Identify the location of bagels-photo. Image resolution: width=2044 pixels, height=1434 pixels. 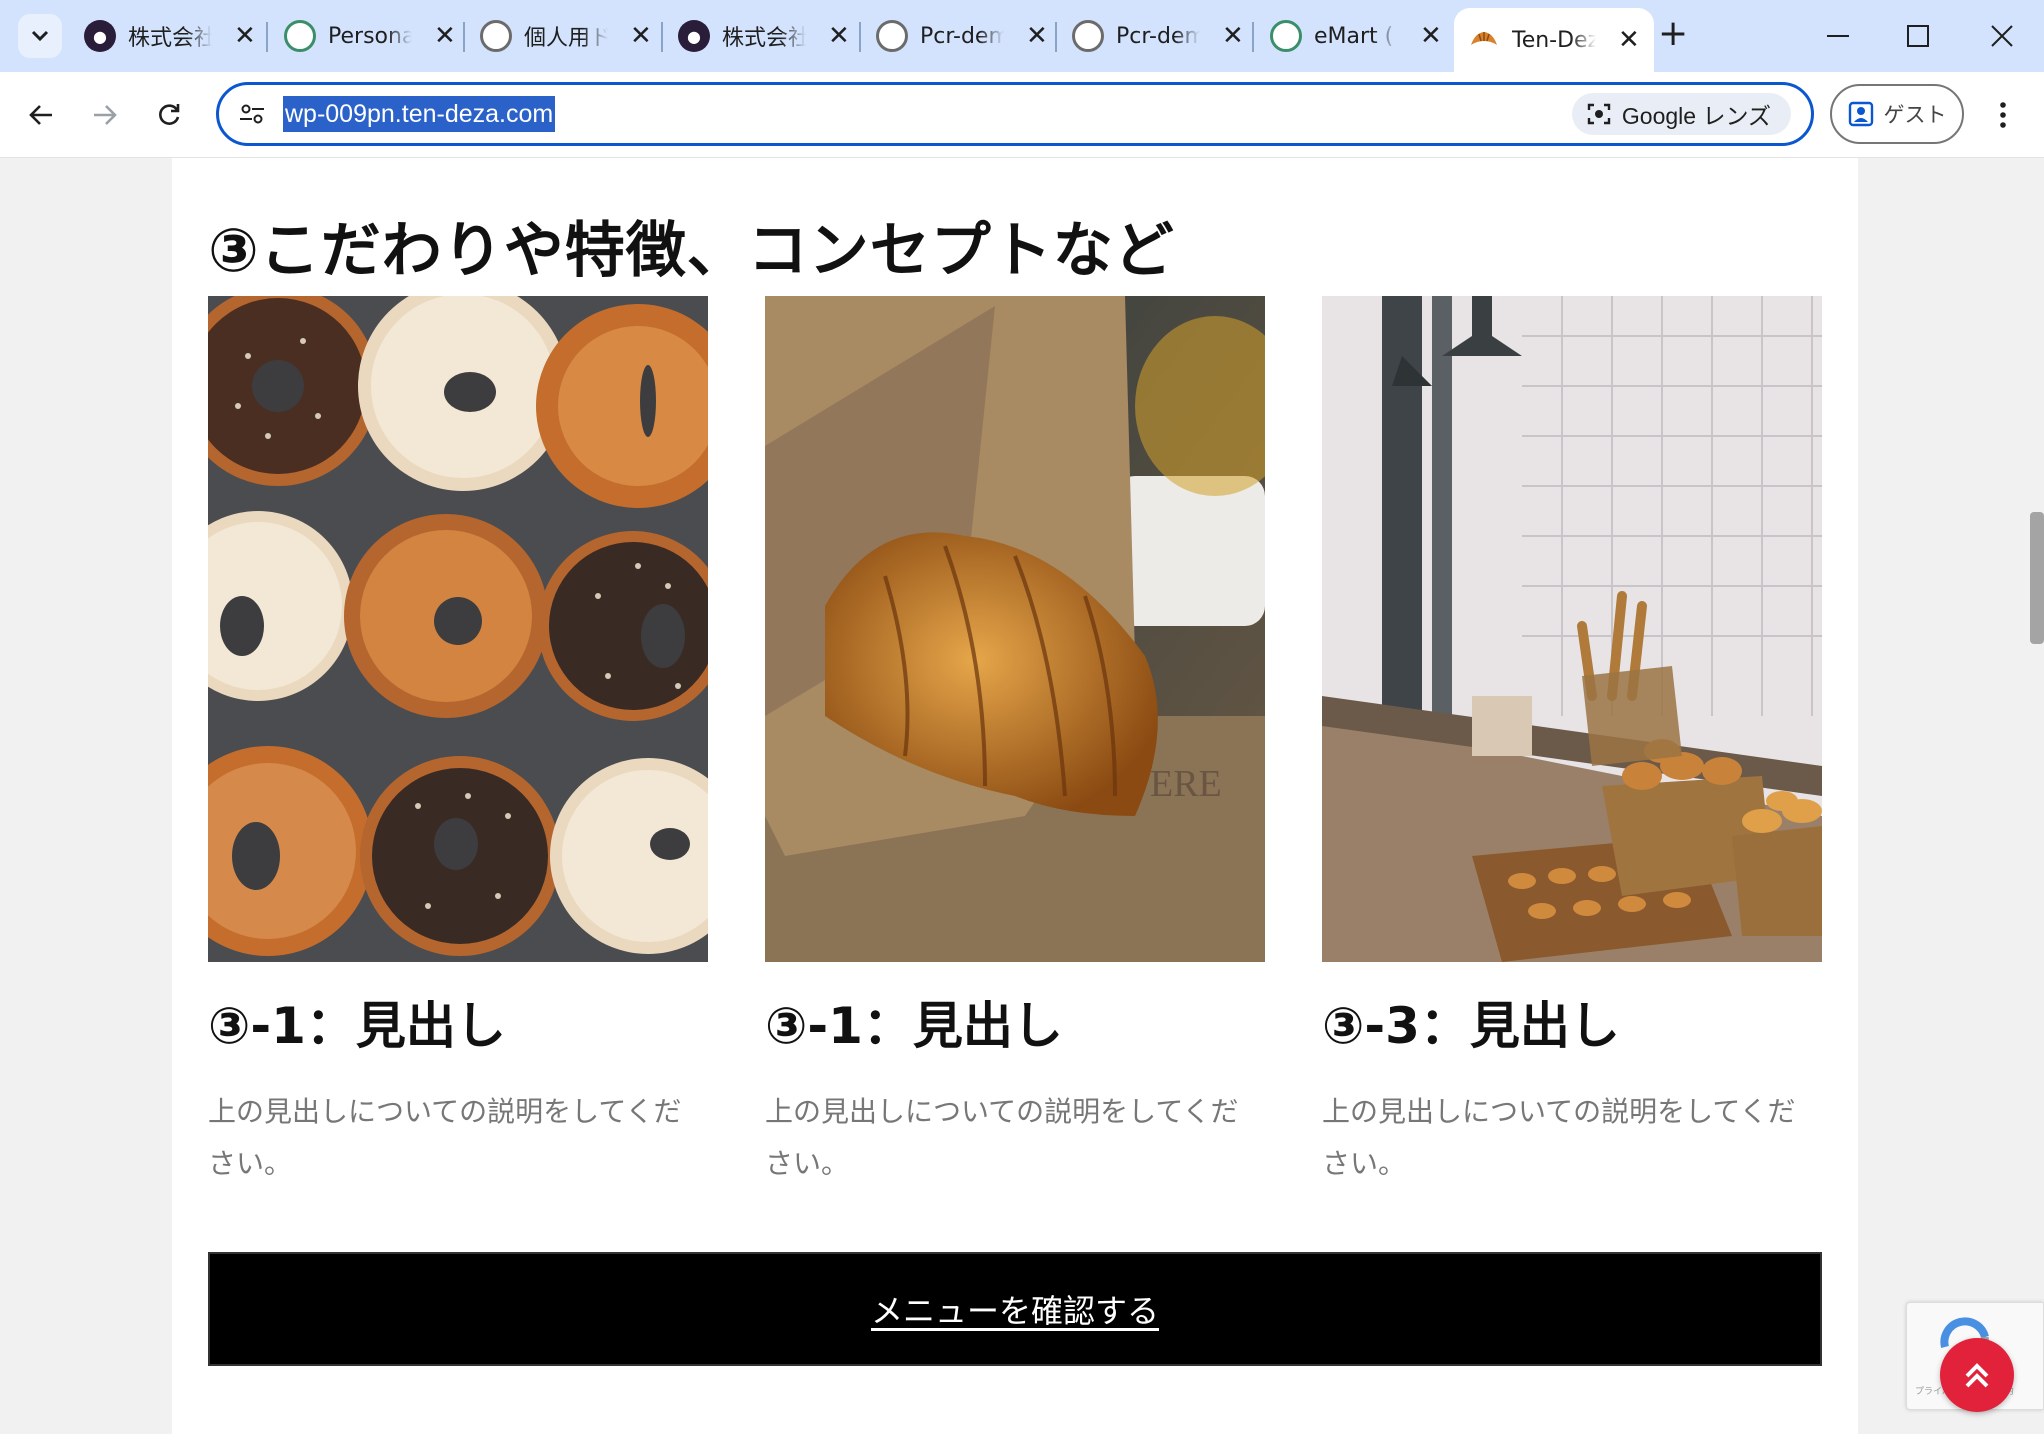
(458, 629).